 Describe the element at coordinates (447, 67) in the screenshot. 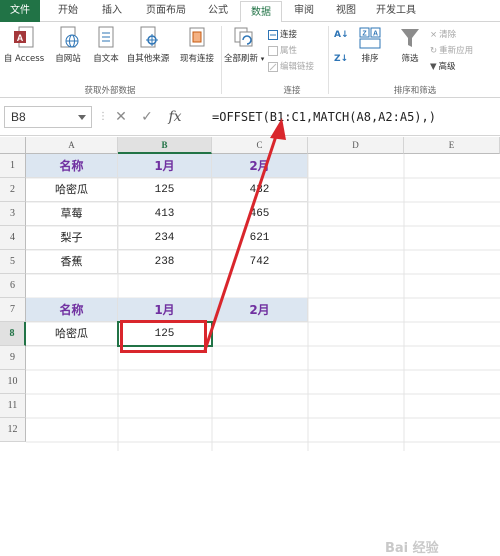

I see `advanced-filter-label: 高级` at that location.